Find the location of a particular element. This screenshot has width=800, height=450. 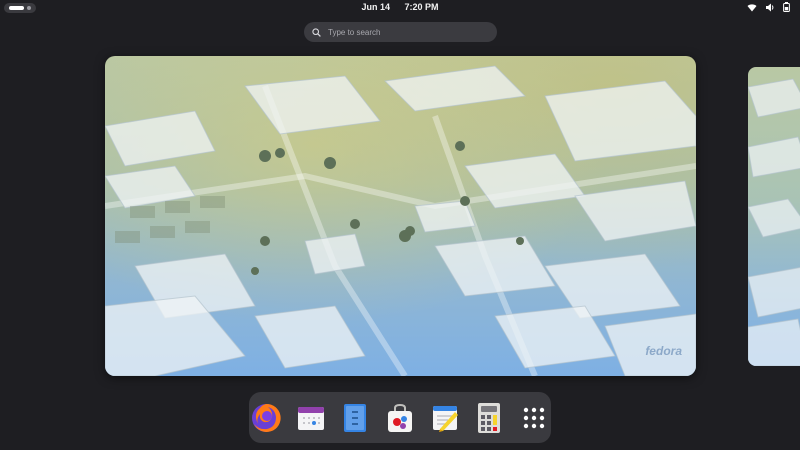

software-bag-icon is located at coordinates (400, 417).